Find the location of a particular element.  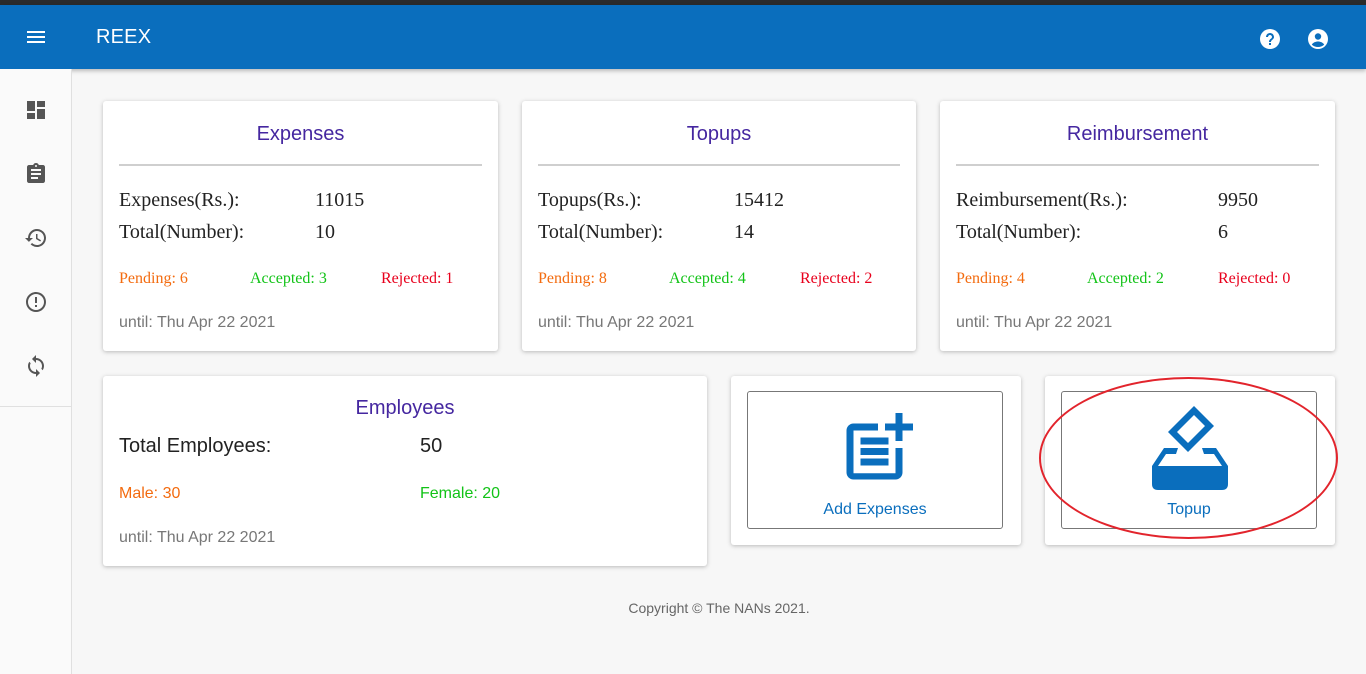

topup-button: Topup is located at coordinates (1189, 460).